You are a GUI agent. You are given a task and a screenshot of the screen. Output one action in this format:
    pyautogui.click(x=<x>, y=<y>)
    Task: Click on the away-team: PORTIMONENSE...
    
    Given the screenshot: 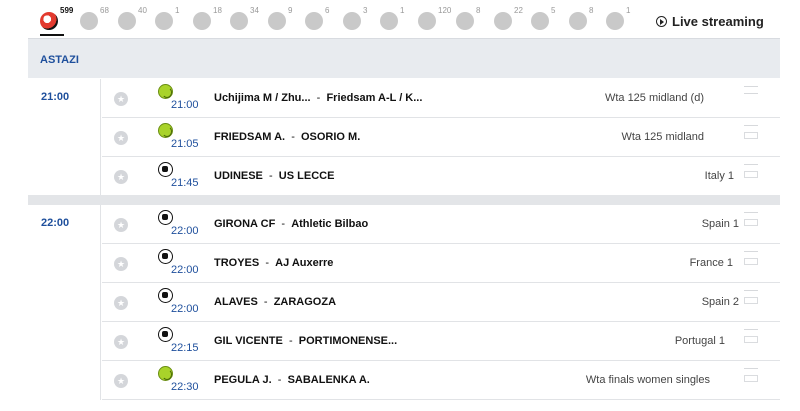 What is the action you would take?
    pyautogui.click(x=348, y=341)
    